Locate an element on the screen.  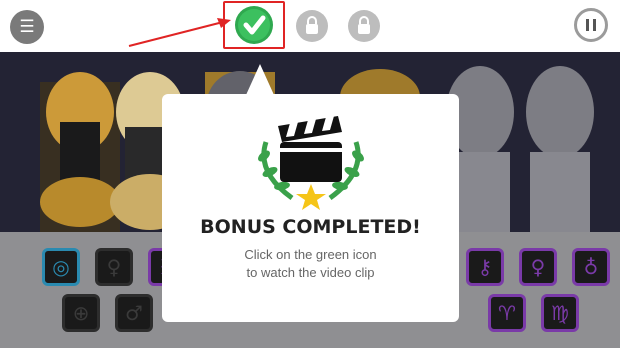
circle-cross-icon-glyph: ⊕ is located at coordinates (81, 313).